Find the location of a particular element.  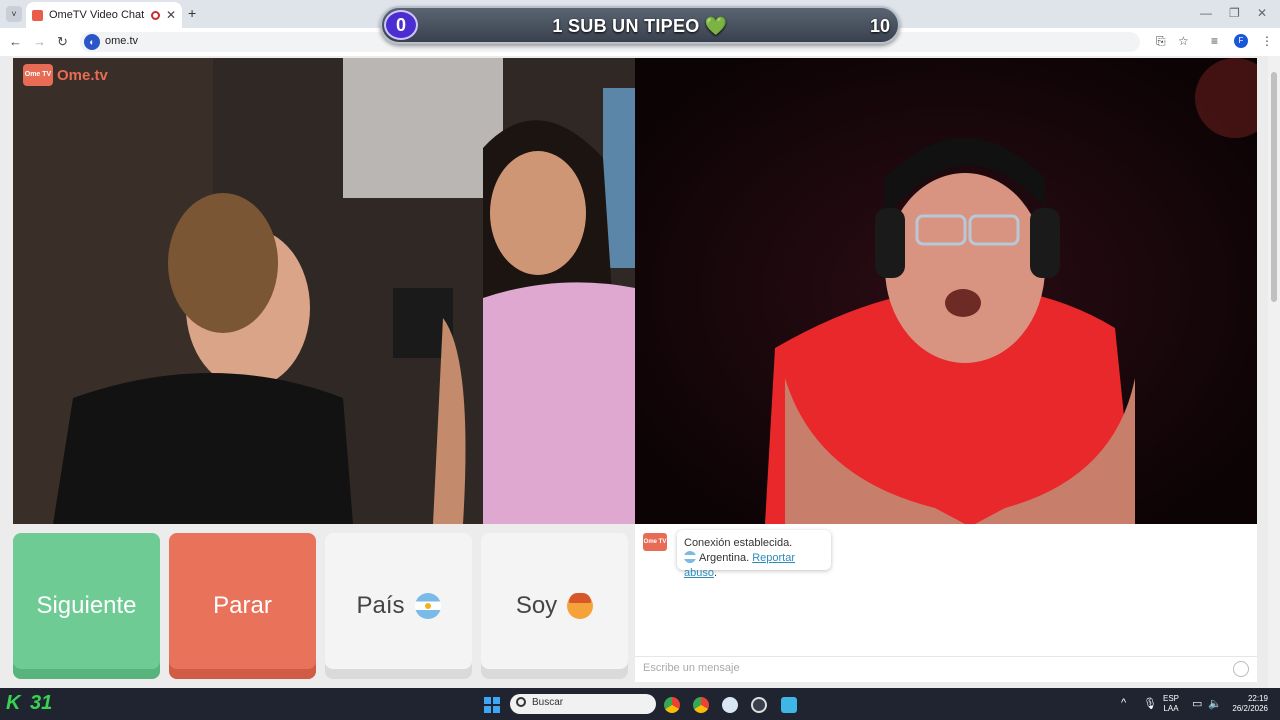

reload-icon: ↻ is located at coordinates (62, 42).